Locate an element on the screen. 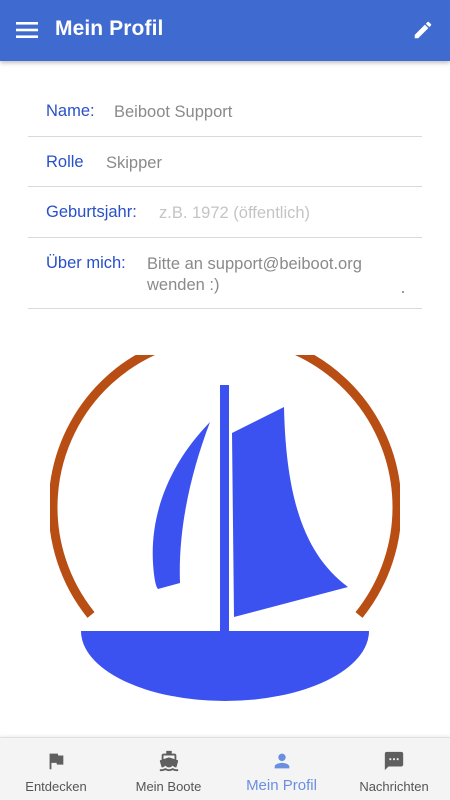 The height and width of the screenshot is (800, 450). nav-item-mein-profil: Mein Profil is located at coordinates (281, 769).